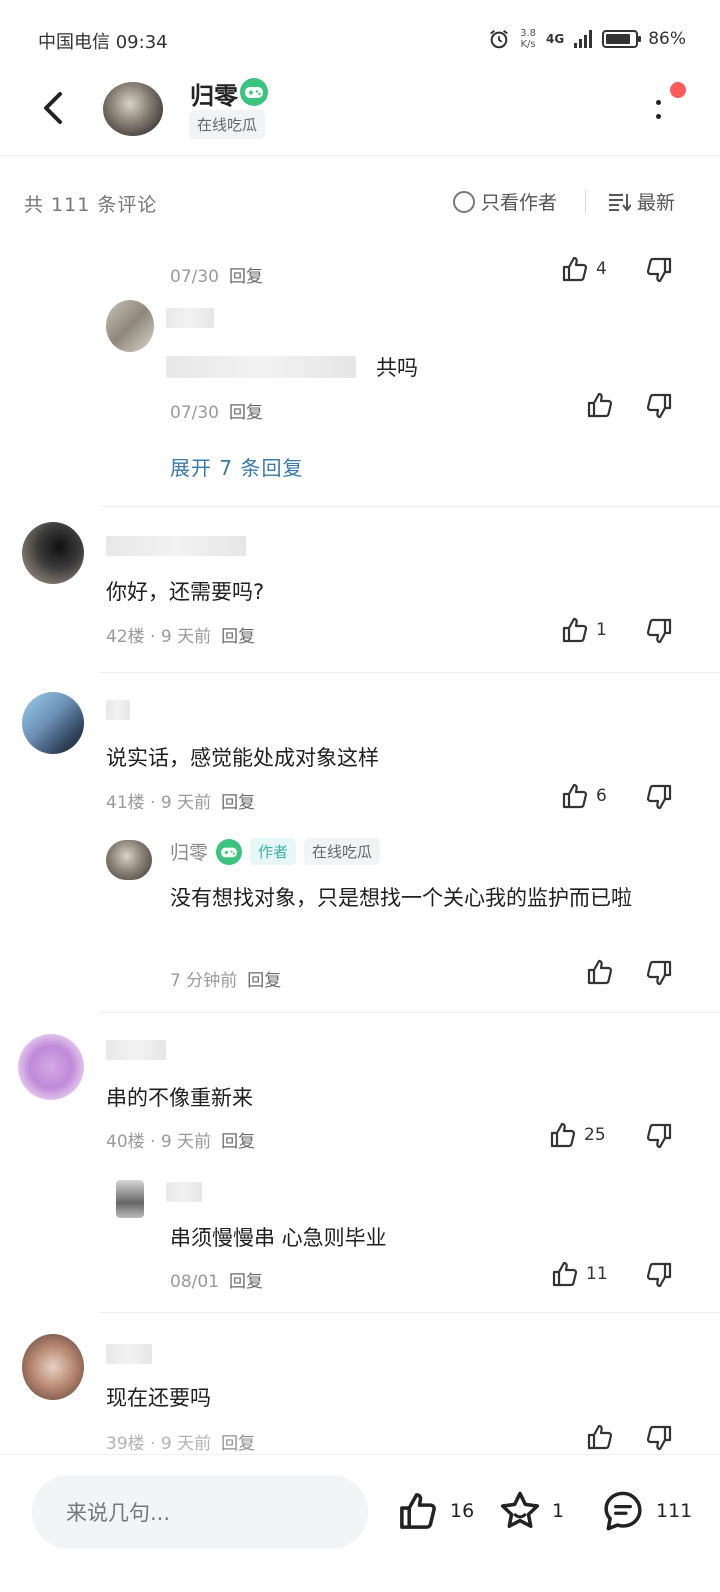 The height and width of the screenshot is (1592, 720). I want to click on reply-header: 归零 作者 在线吃瓜, so click(275, 851).